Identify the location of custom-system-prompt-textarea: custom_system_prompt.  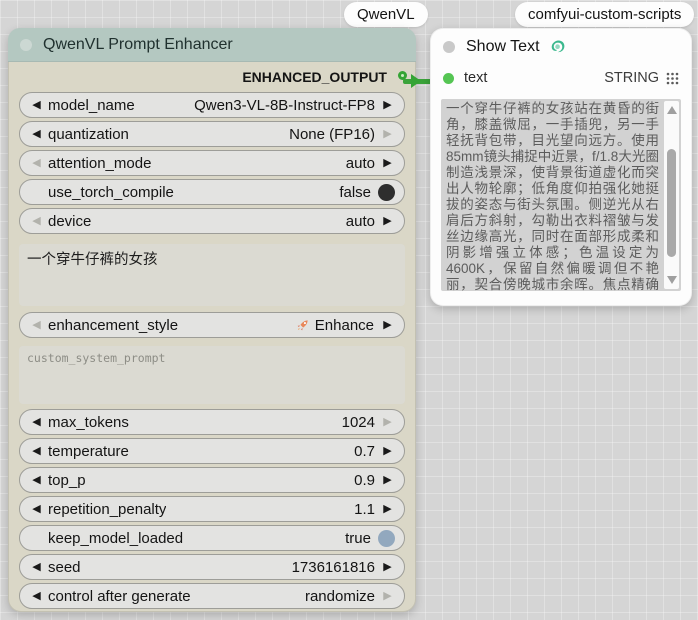
(212, 375).